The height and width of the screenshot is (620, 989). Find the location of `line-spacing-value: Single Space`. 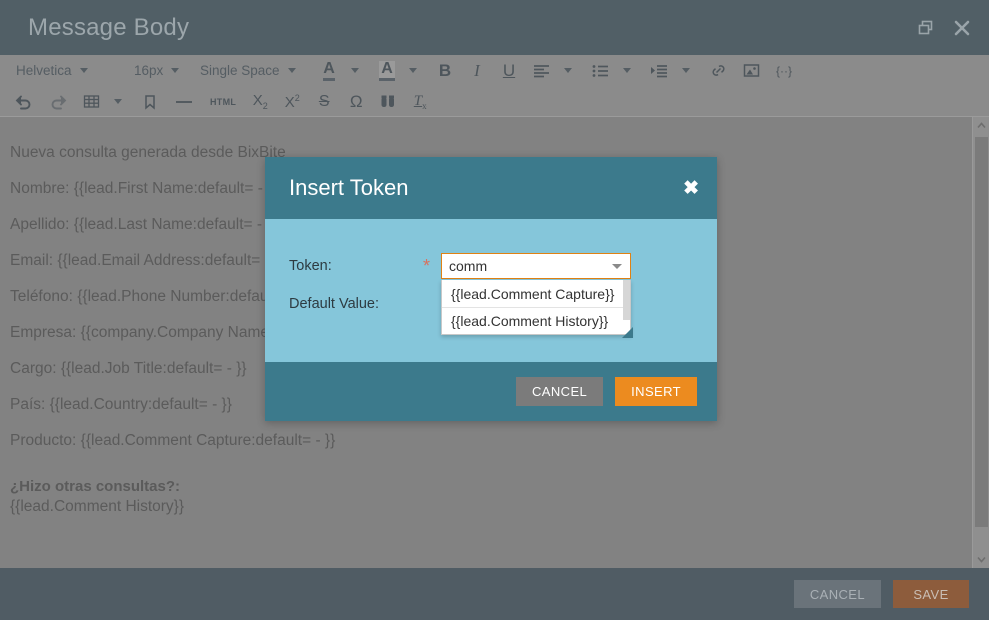

line-spacing-value: Single Space is located at coordinates (240, 70).